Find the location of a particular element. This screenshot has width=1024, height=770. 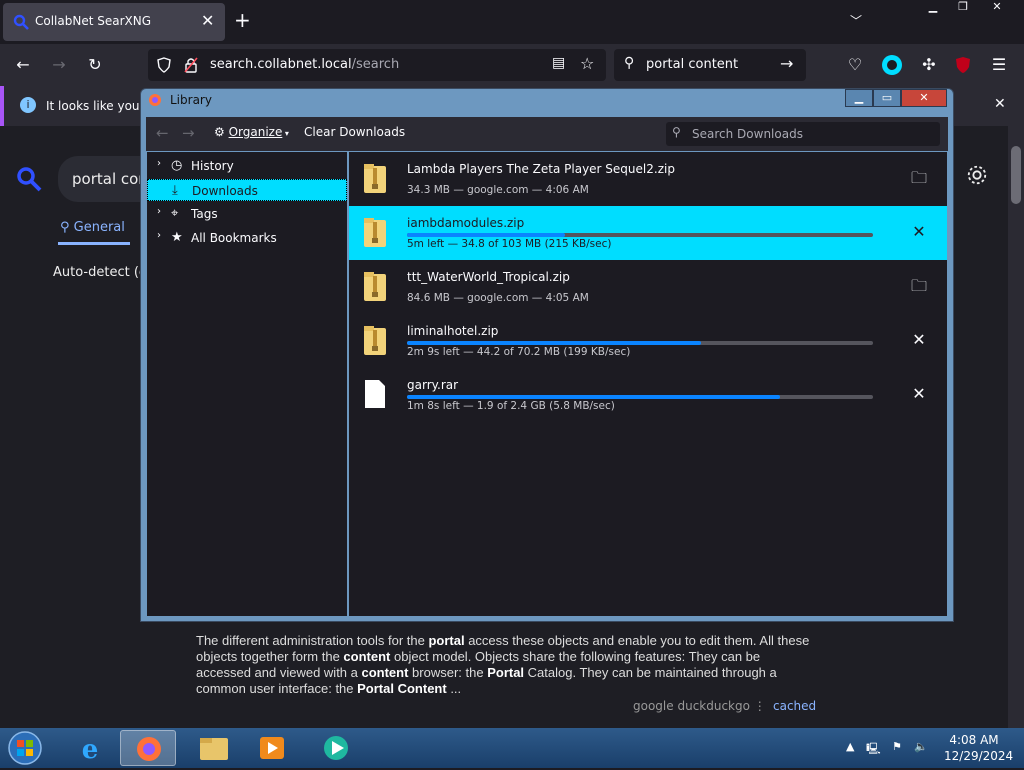

url-bar: search.collabnet.local/search ▤ ☆ is located at coordinates (377, 65).